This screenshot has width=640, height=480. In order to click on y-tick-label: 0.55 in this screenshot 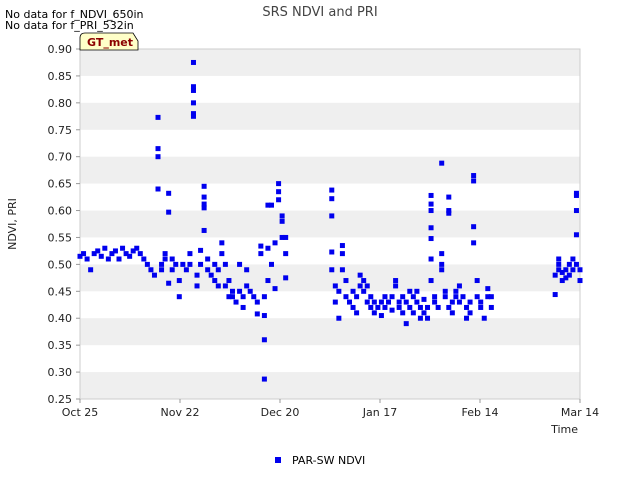, I will do `click(60, 237)`.